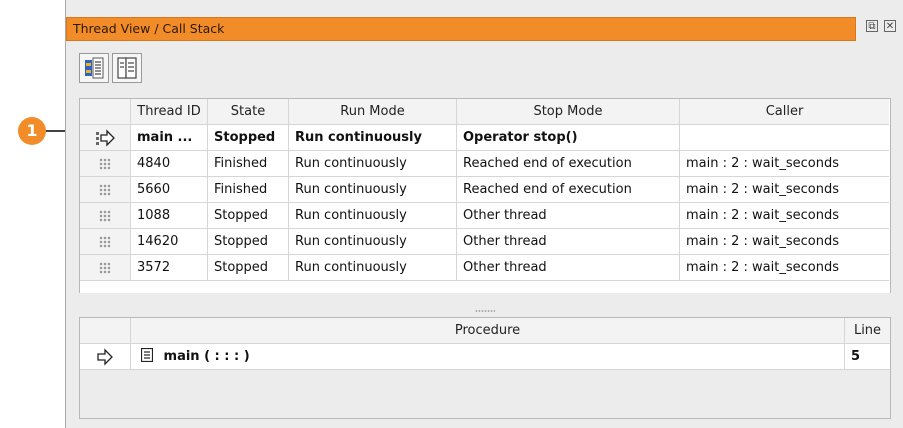  What do you see at coordinates (485, 305) in the screenshot?
I see `pane-splitter` at bounding box center [485, 305].